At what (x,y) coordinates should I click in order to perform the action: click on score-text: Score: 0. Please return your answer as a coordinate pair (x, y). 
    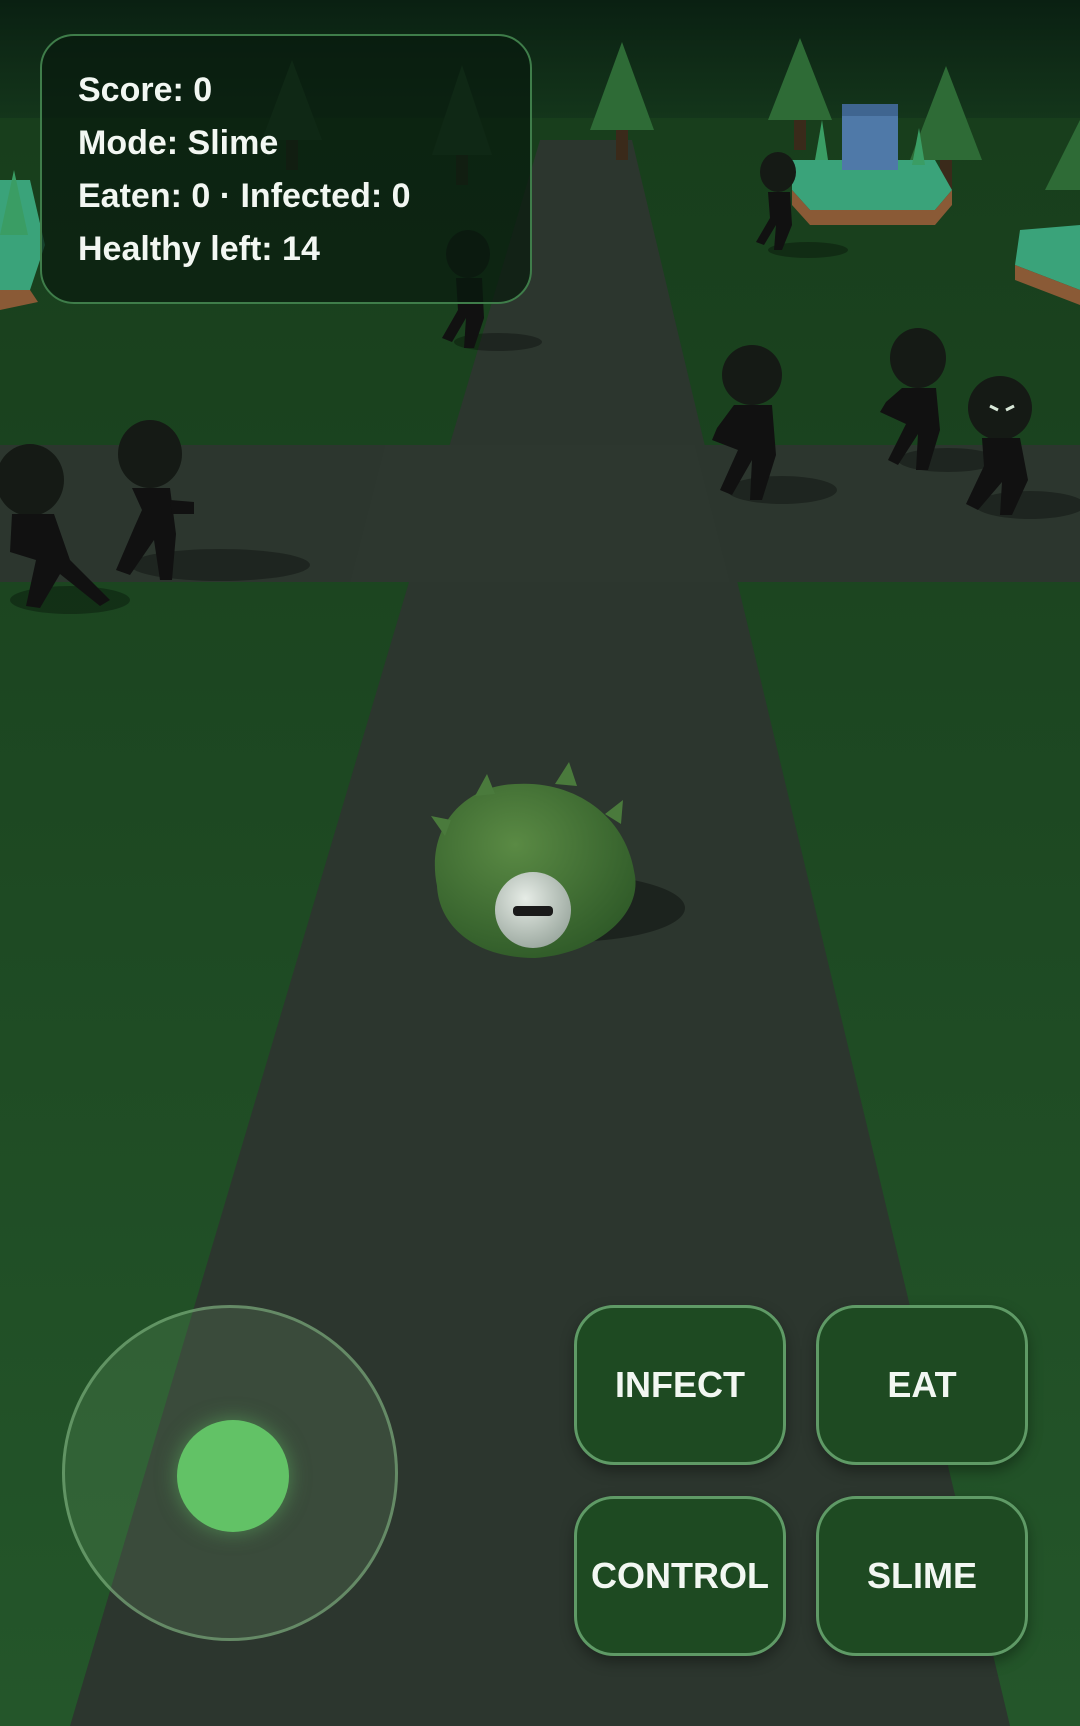
    Looking at the image, I should click on (145, 90).